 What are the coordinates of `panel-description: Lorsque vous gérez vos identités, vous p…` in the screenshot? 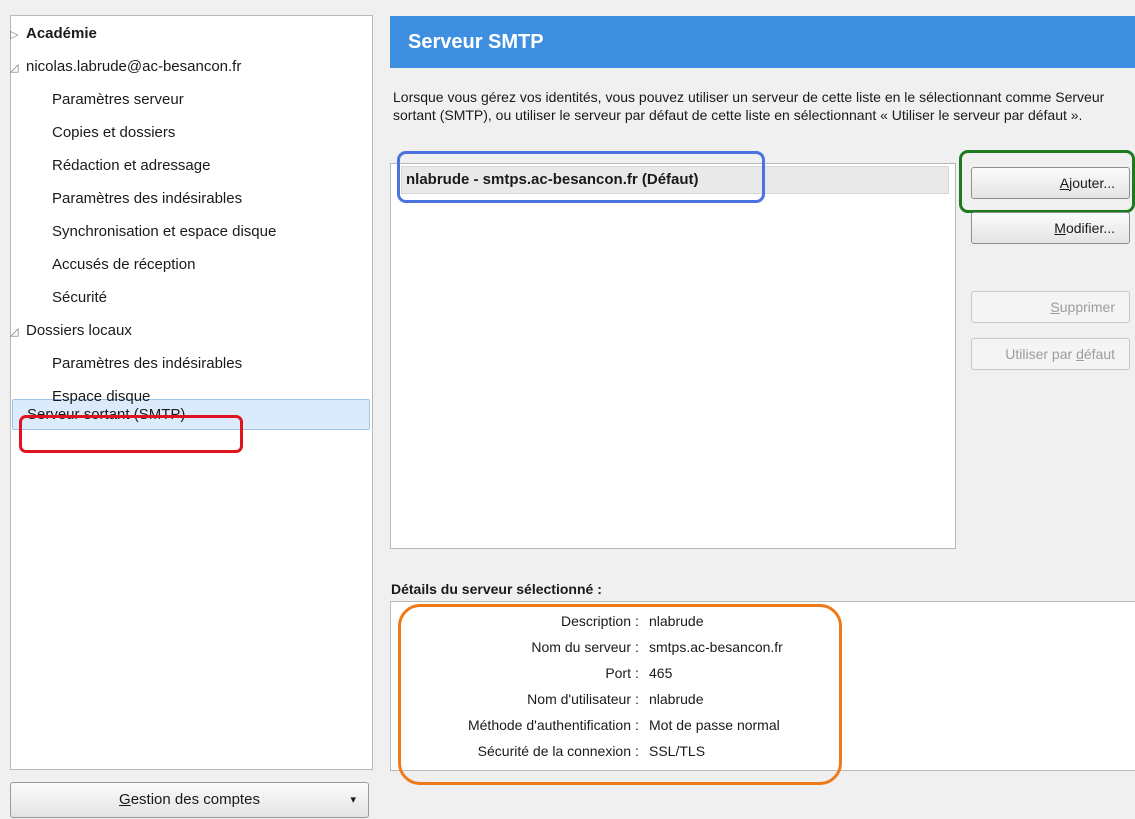 It's located at (749, 106).